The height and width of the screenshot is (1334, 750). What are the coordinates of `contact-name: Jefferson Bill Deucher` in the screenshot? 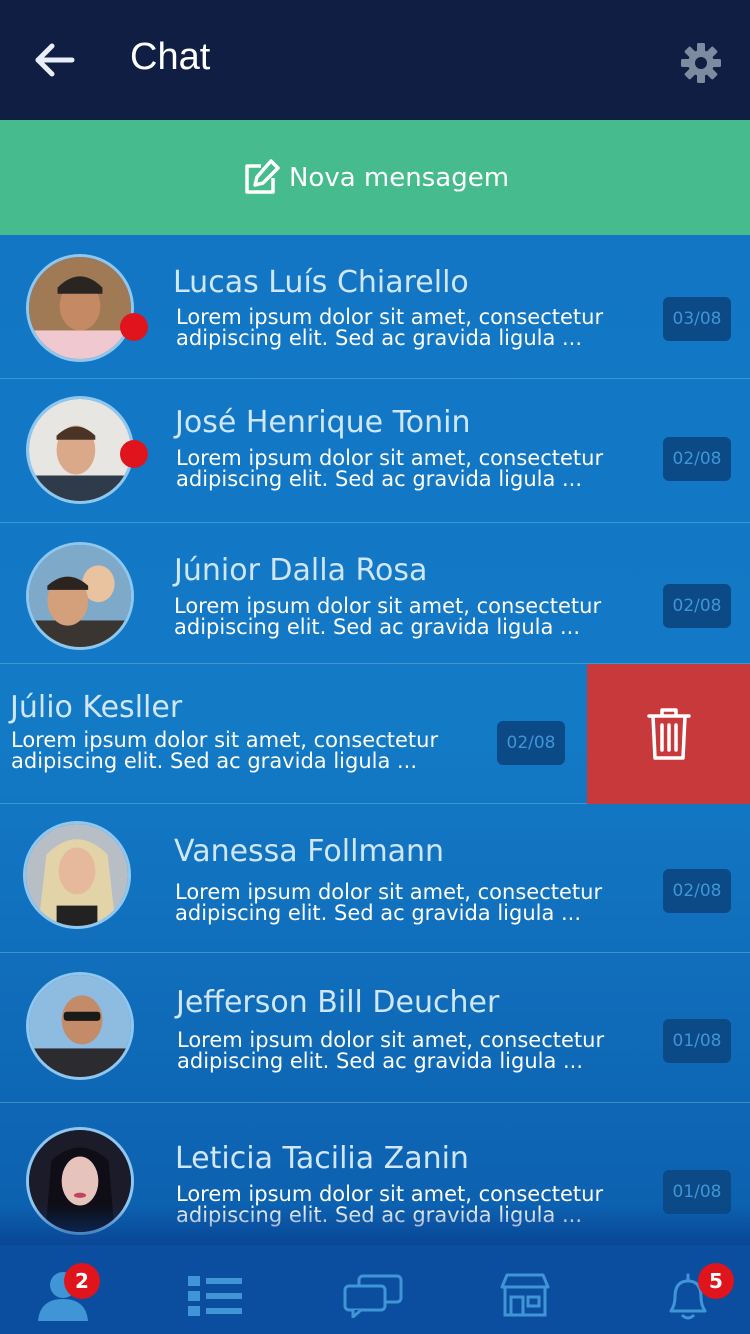 It's located at (338, 1002).